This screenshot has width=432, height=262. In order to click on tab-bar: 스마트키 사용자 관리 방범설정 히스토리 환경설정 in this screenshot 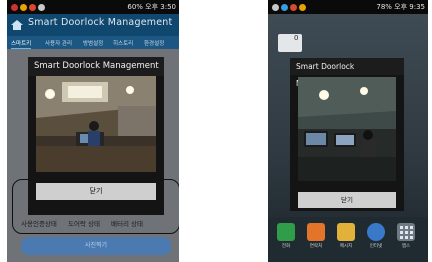, I will do `click(93, 43)`.